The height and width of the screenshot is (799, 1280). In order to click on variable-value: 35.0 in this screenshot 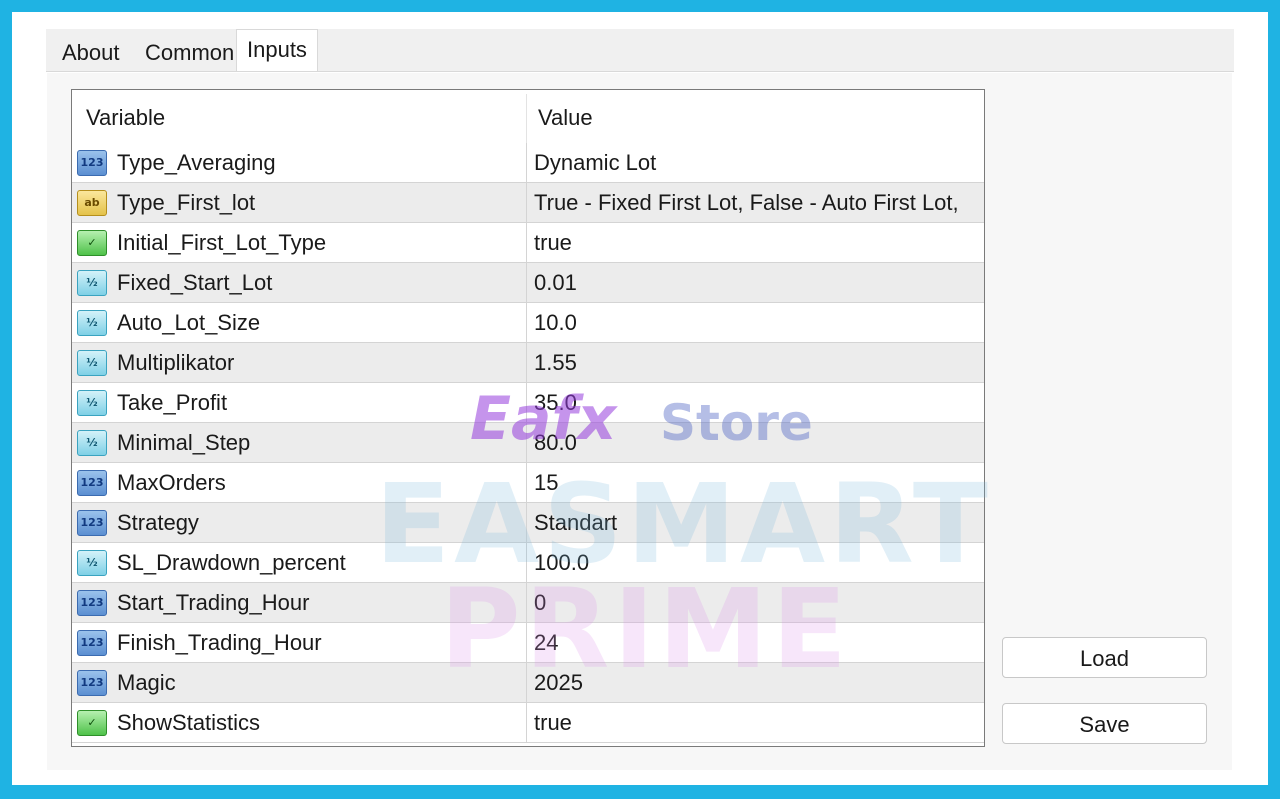, I will do `click(555, 403)`.